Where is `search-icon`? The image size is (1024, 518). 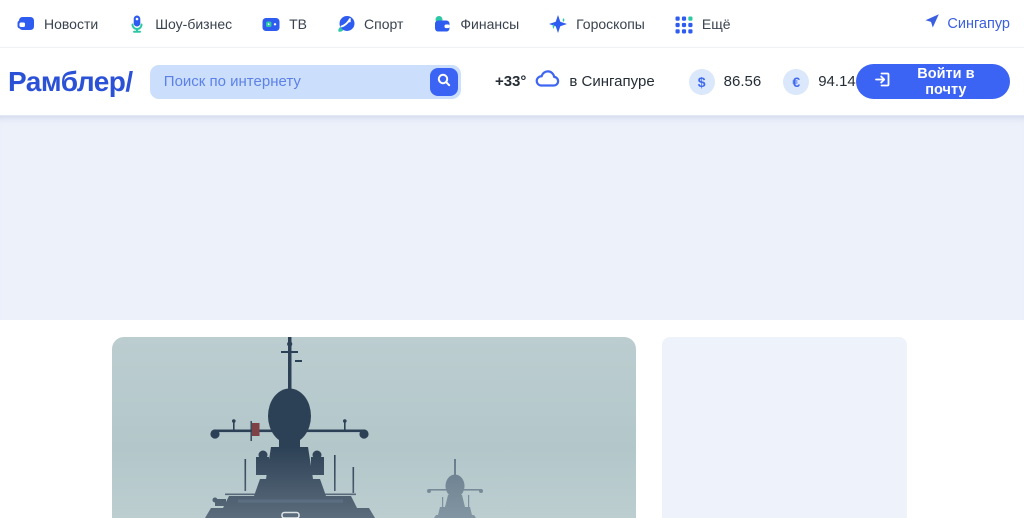 search-icon is located at coordinates (444, 81).